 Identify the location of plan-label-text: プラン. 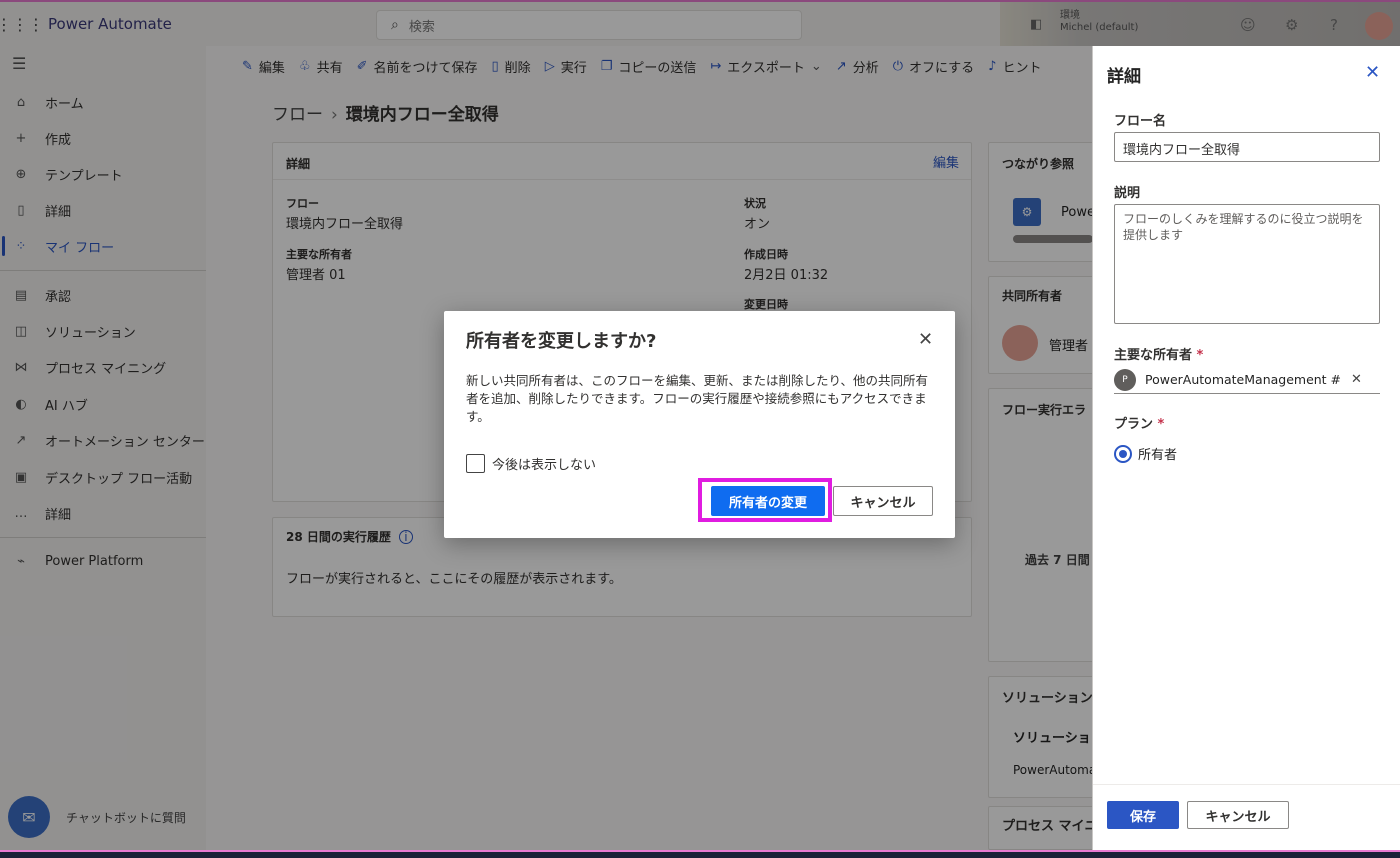
(1134, 424).